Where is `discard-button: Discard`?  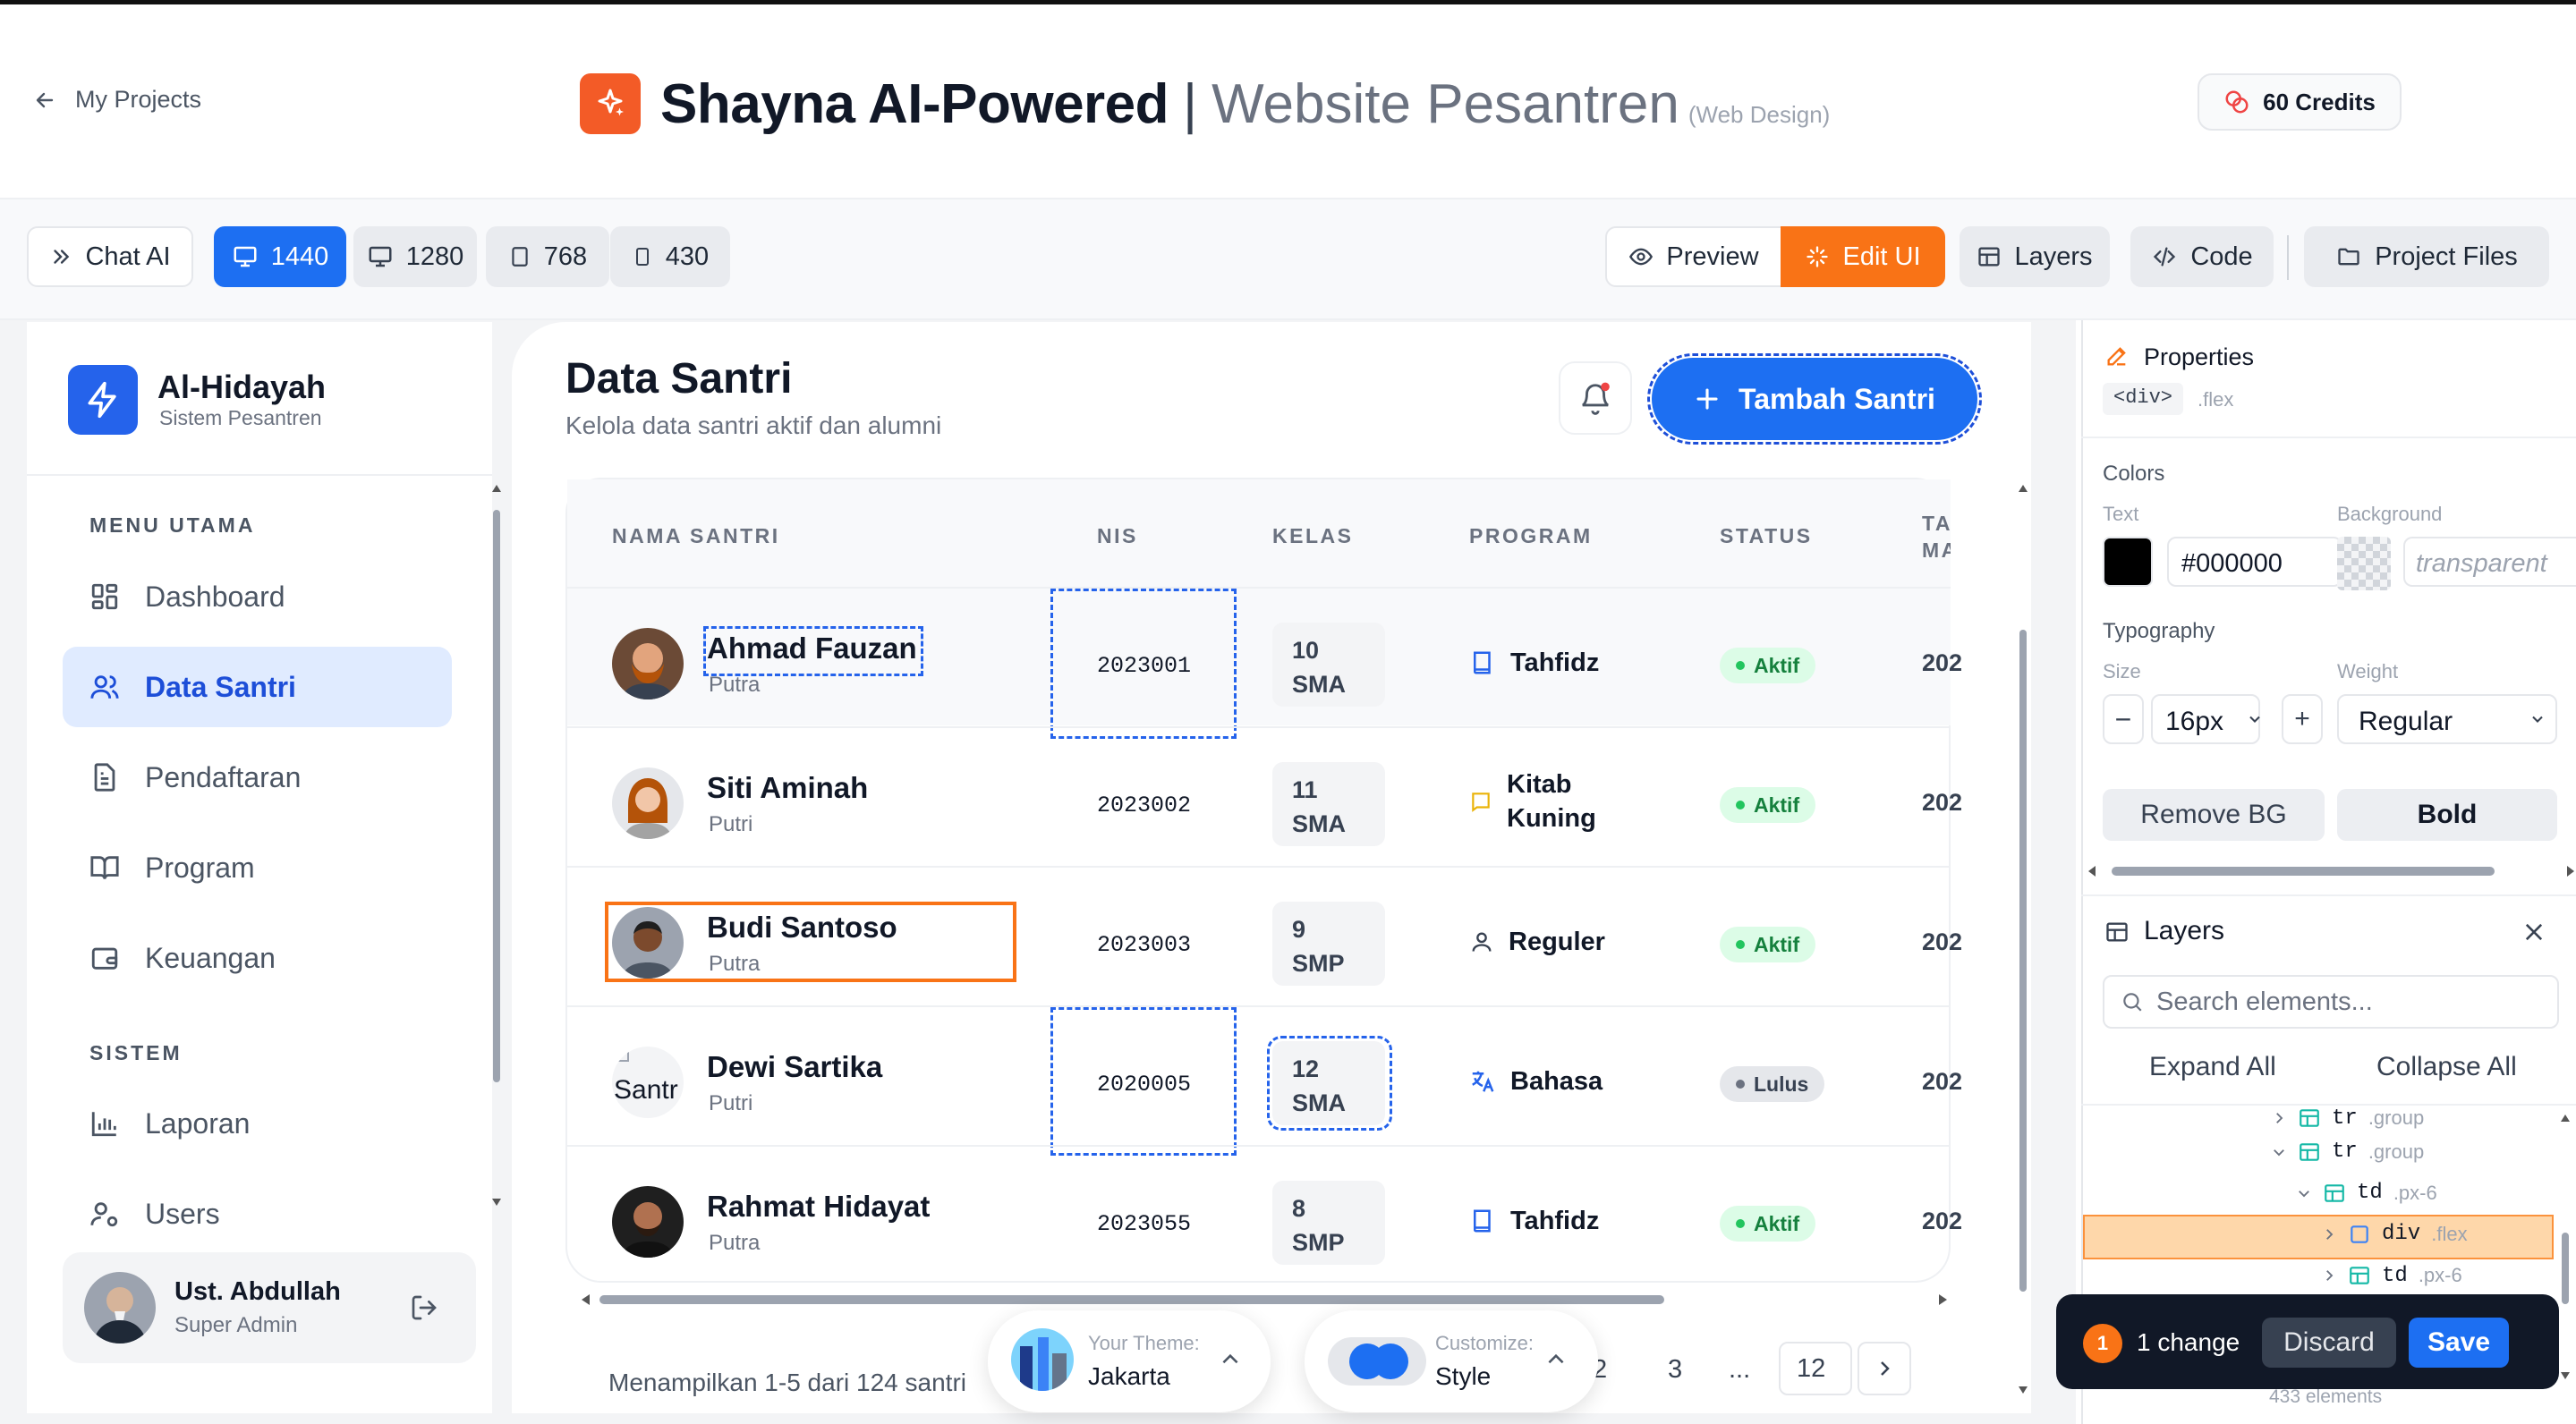 discard-button: Discard is located at coordinates (2329, 1343).